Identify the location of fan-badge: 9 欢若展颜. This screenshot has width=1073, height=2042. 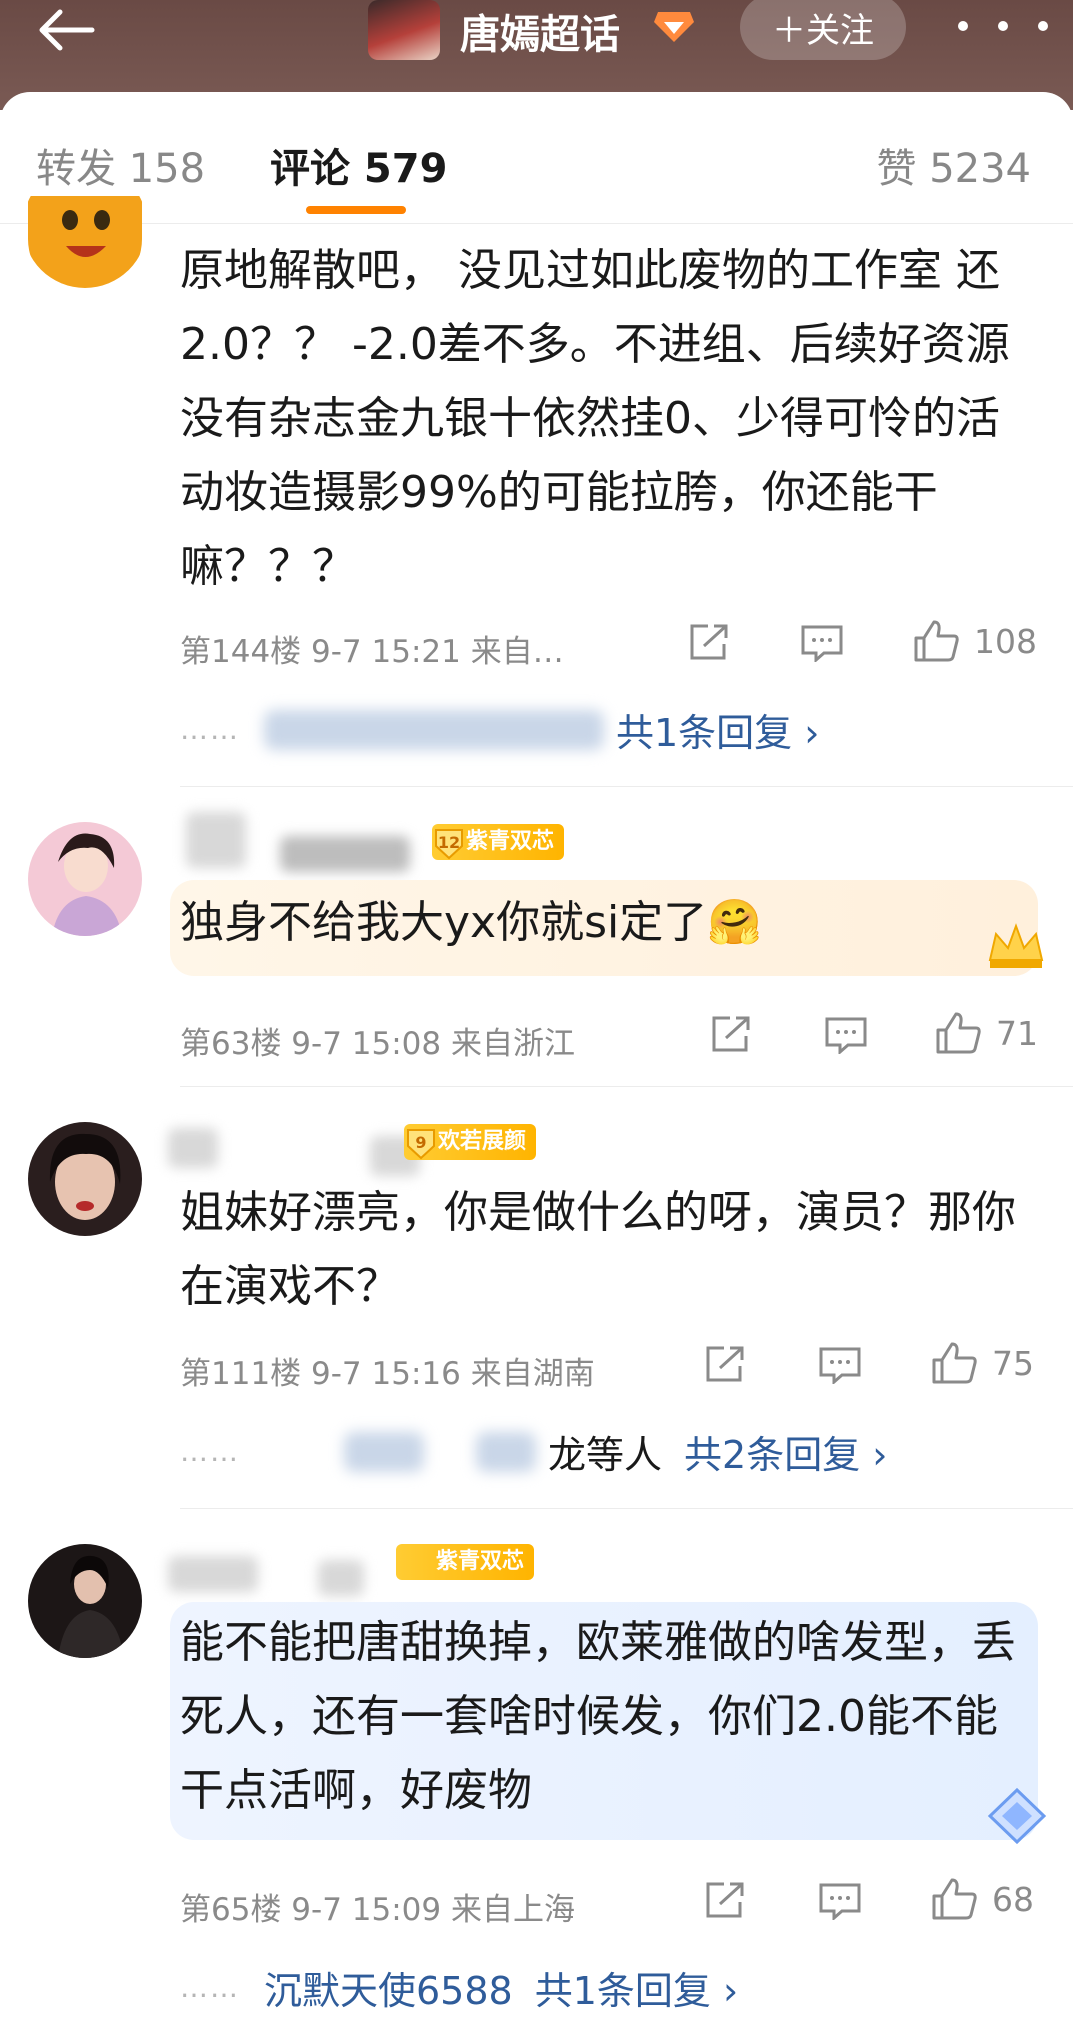
(470, 1142).